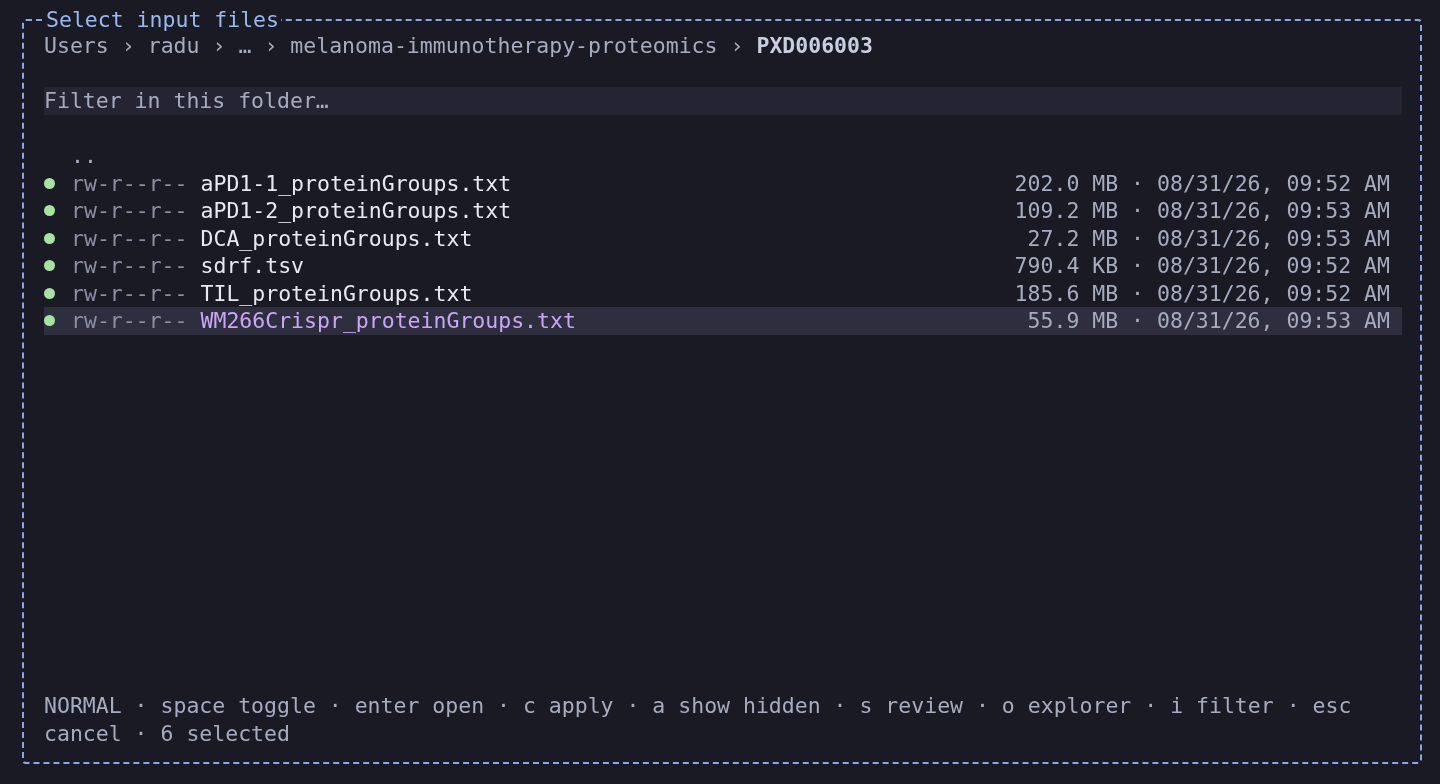  I want to click on file-info: 27.2 MB · 08/31/26, 09:53 AM, so click(1209, 238).